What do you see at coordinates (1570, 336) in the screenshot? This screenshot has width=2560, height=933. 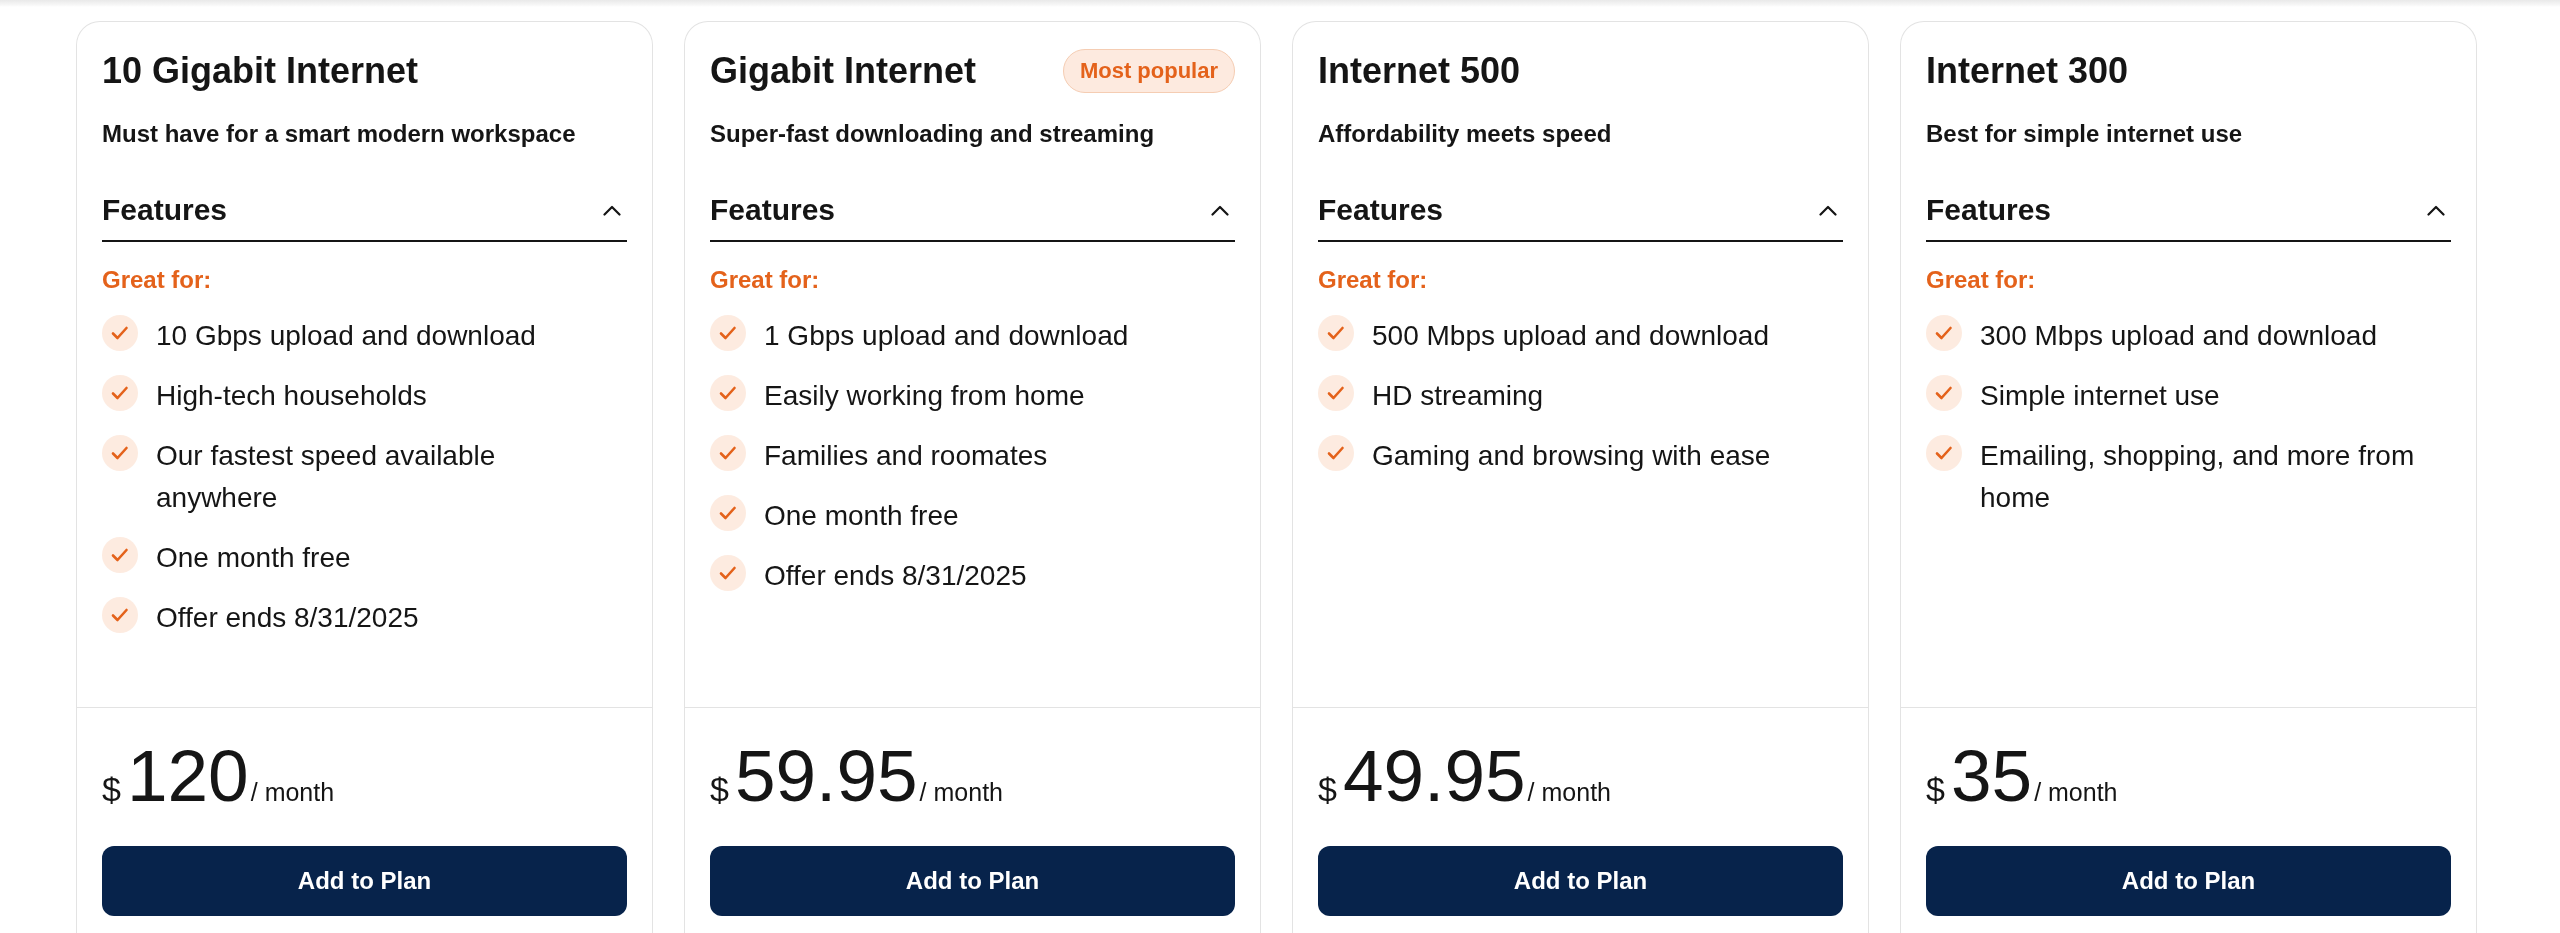 I see `feature-text: 500 Mbps upload and download` at bounding box center [1570, 336].